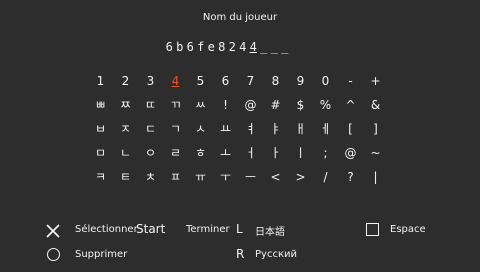  I want to click on keyboard-key: !, so click(225, 105).